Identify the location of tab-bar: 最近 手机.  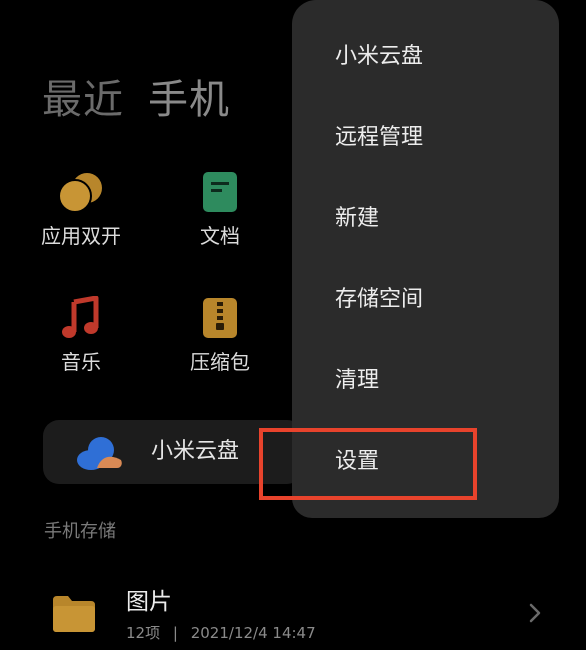
(136, 100).